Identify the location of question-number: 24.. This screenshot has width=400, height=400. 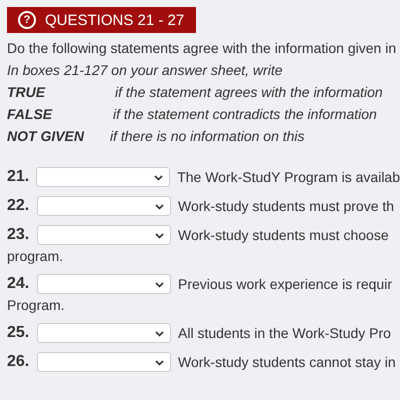
(18, 283).